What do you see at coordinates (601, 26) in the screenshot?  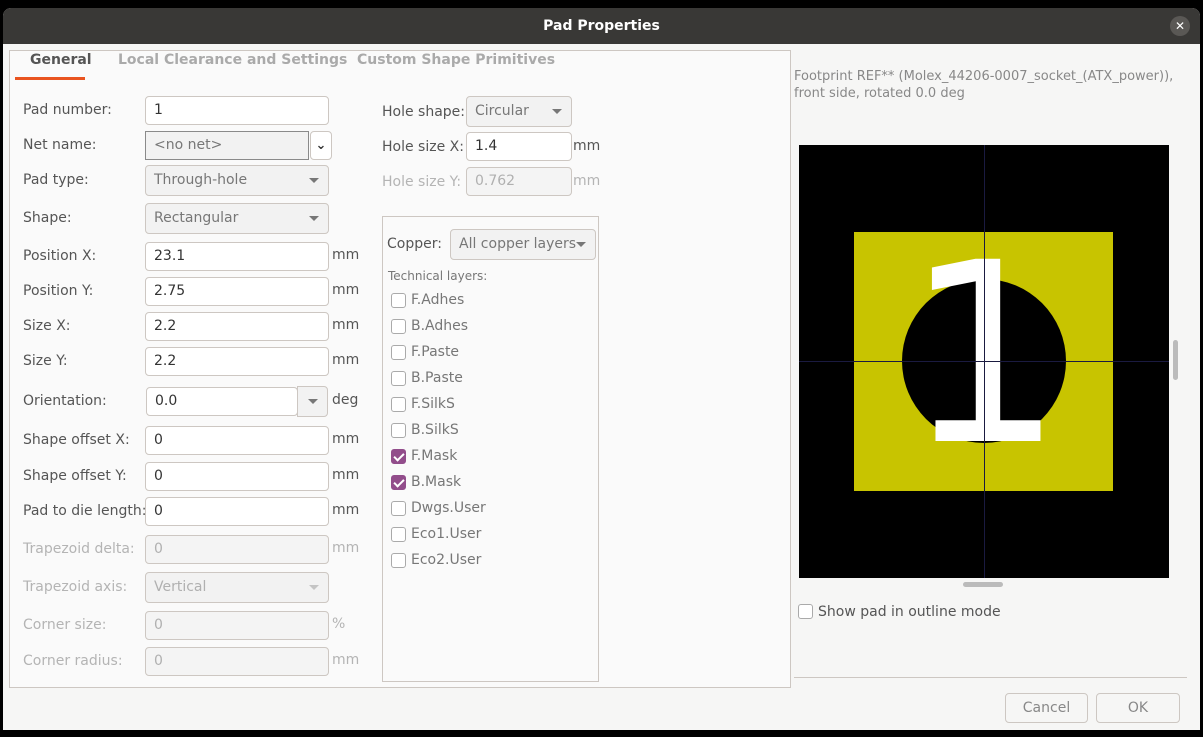 I see `title-bar: Pad Properties ✕` at bounding box center [601, 26].